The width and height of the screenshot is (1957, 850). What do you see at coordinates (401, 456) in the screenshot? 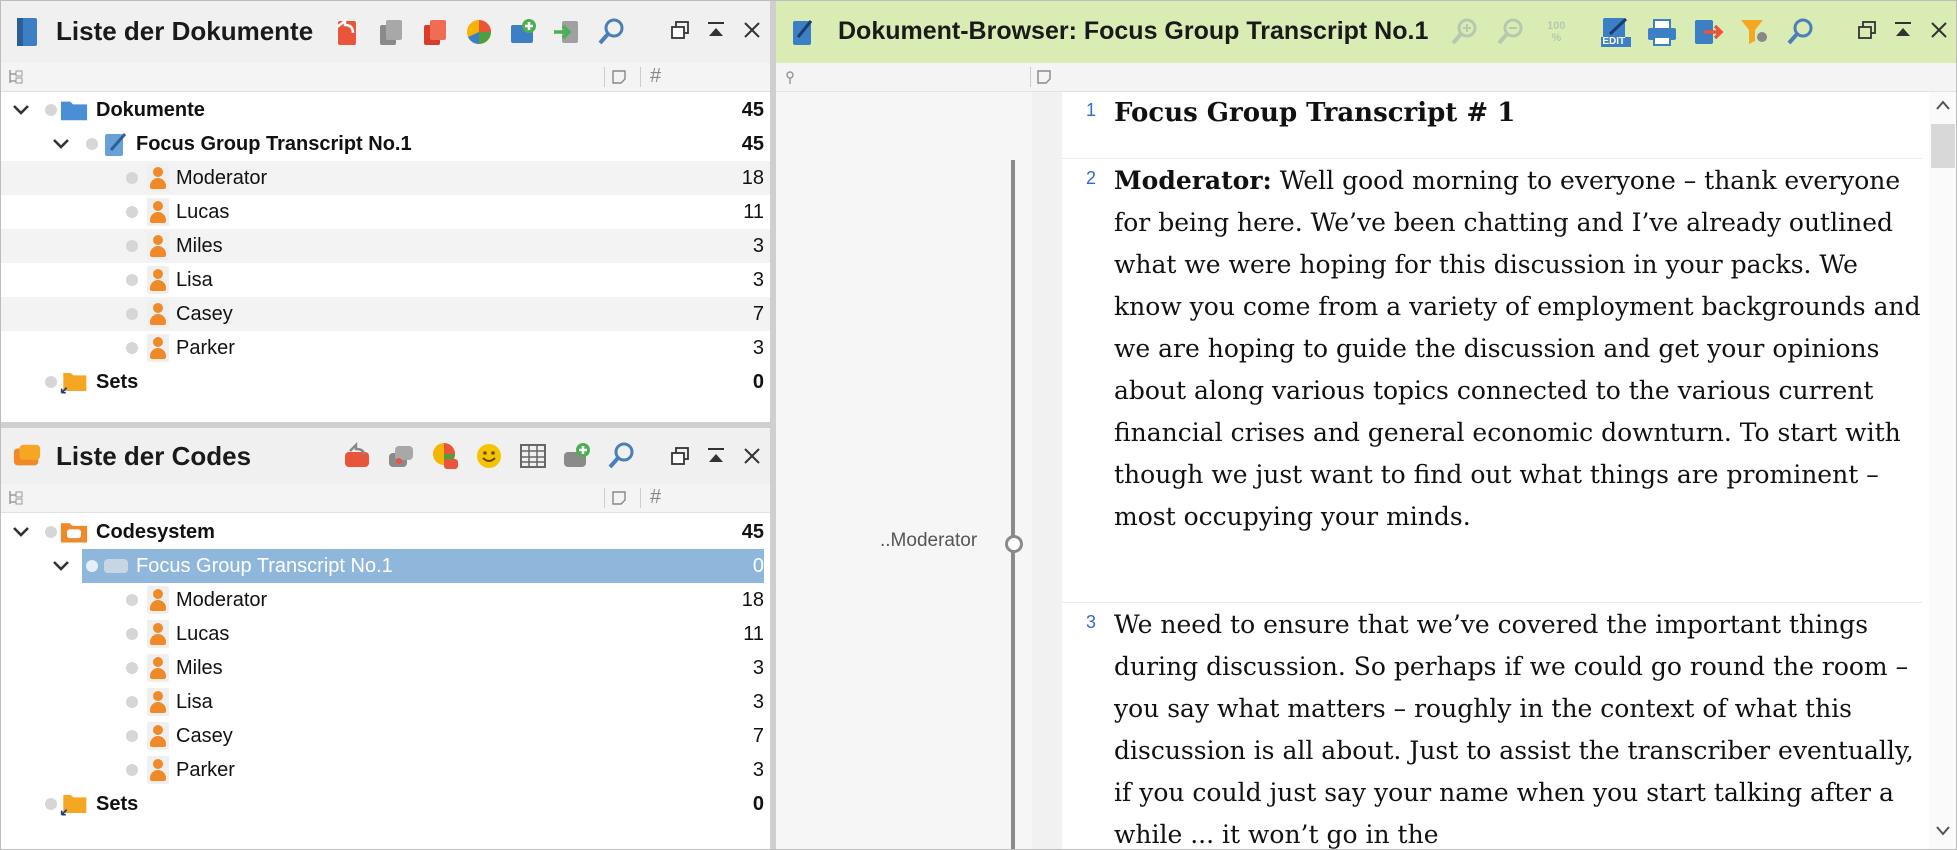
I see `copy-codes-icon` at bounding box center [401, 456].